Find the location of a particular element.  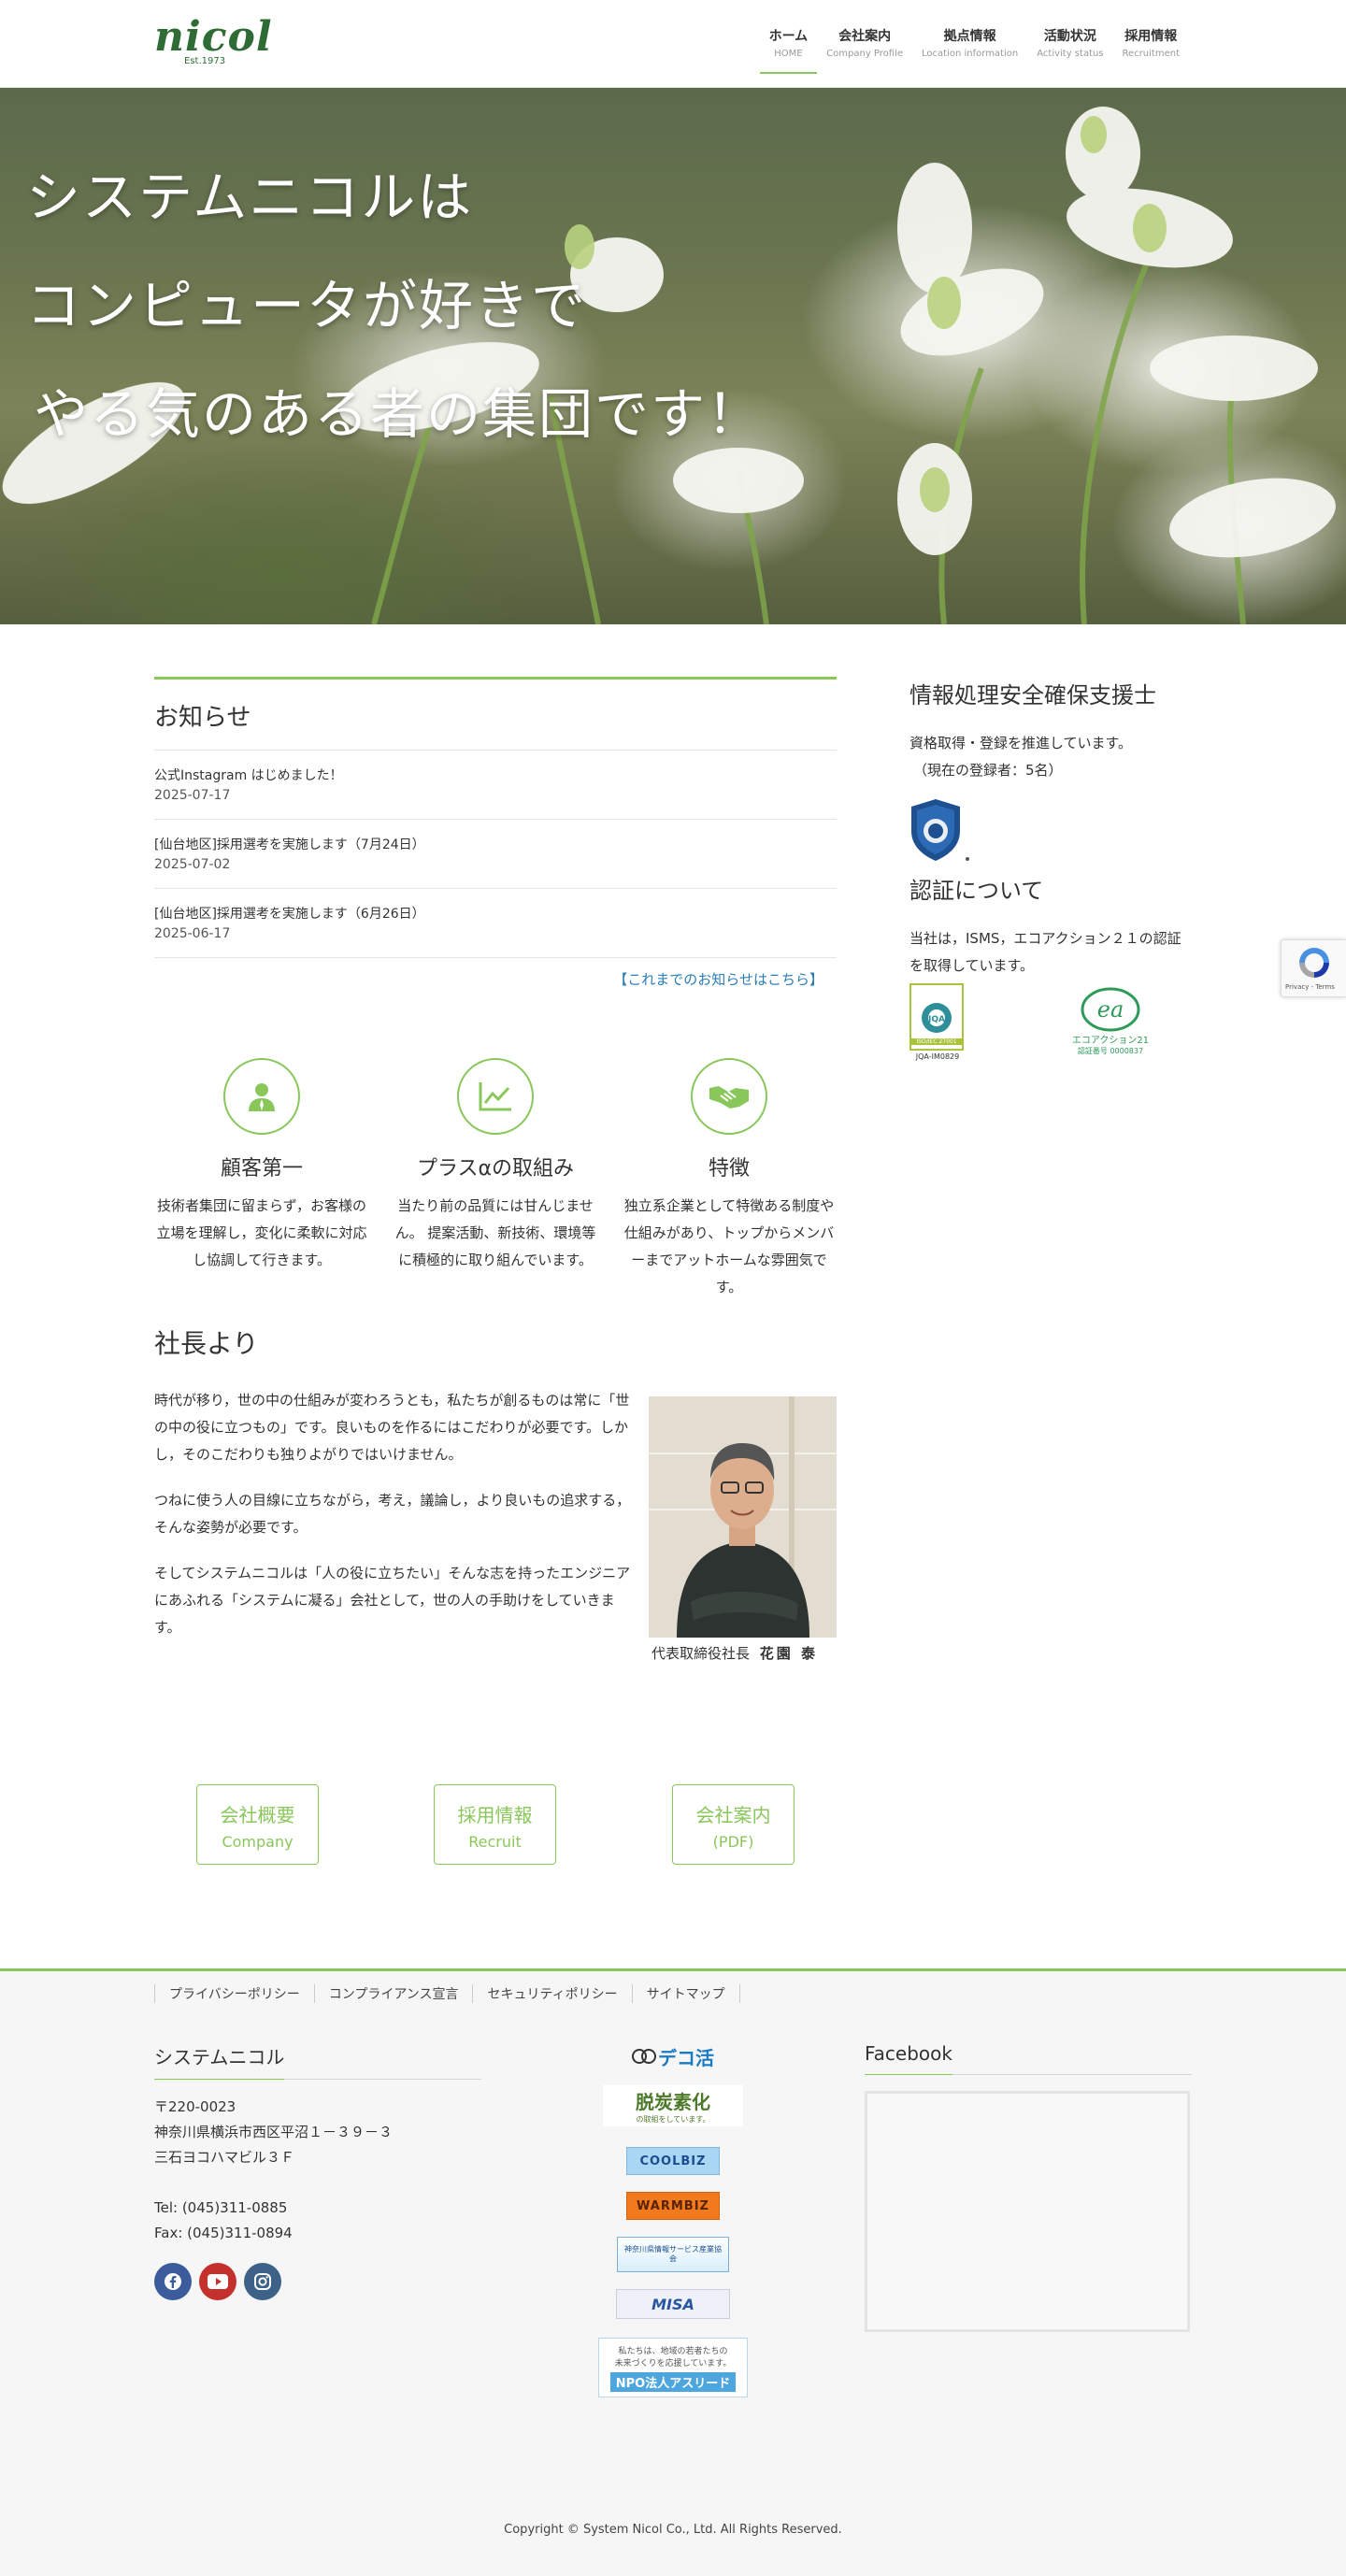

brochure-pdf-button: 会社案内 (PDF) is located at coordinates (733, 1824).